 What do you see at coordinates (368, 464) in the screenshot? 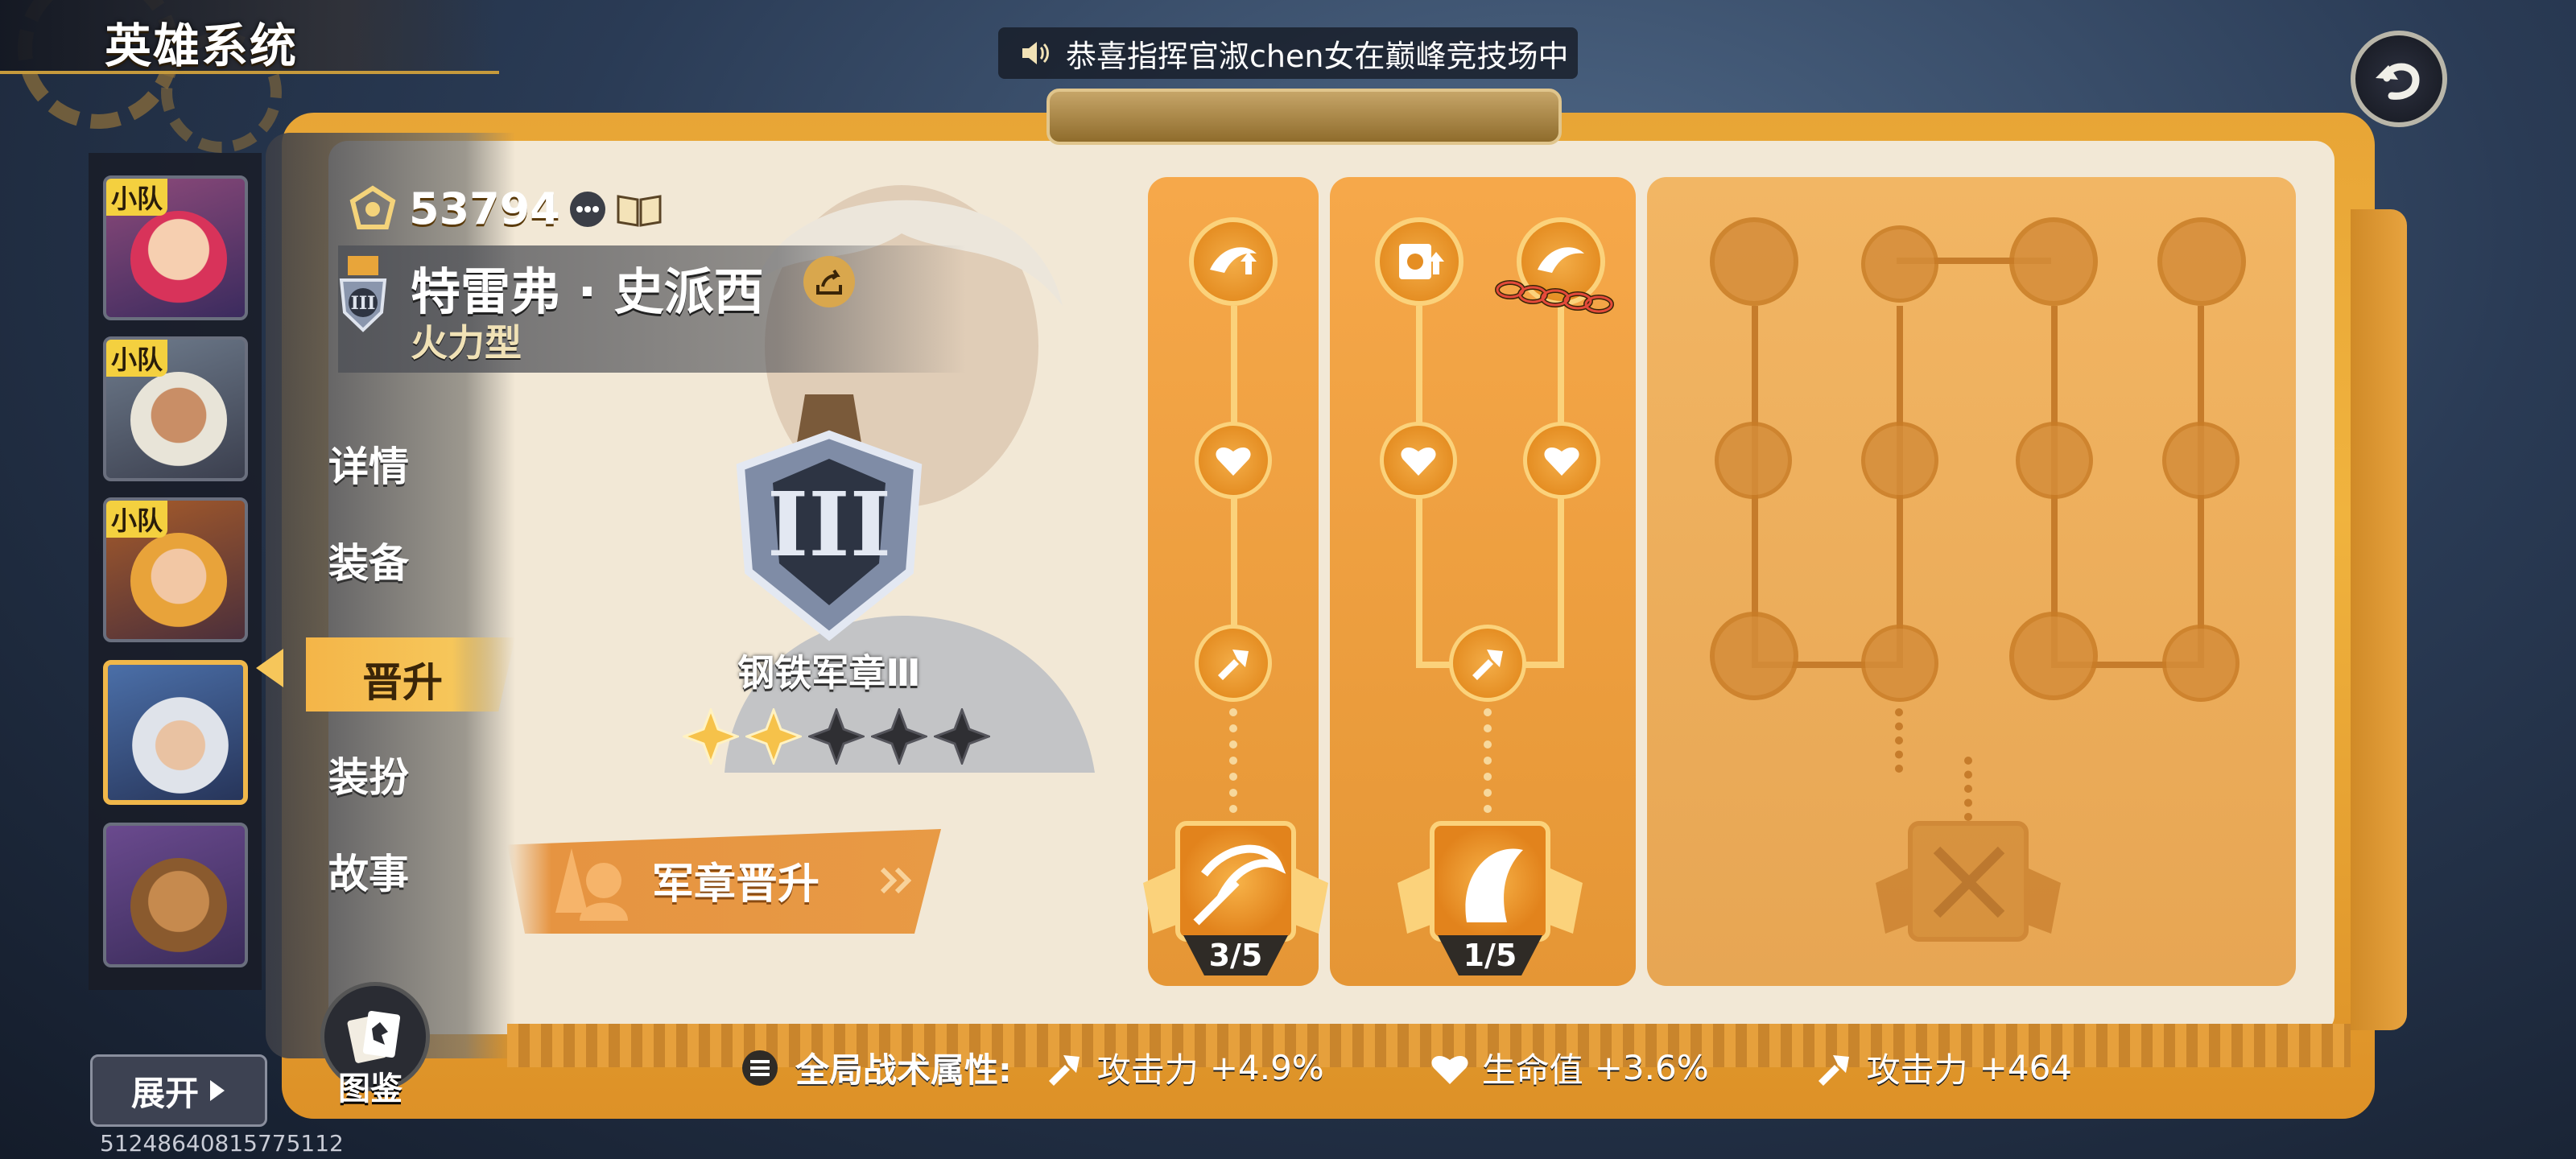
I see `nav-item-details: 详情` at bounding box center [368, 464].